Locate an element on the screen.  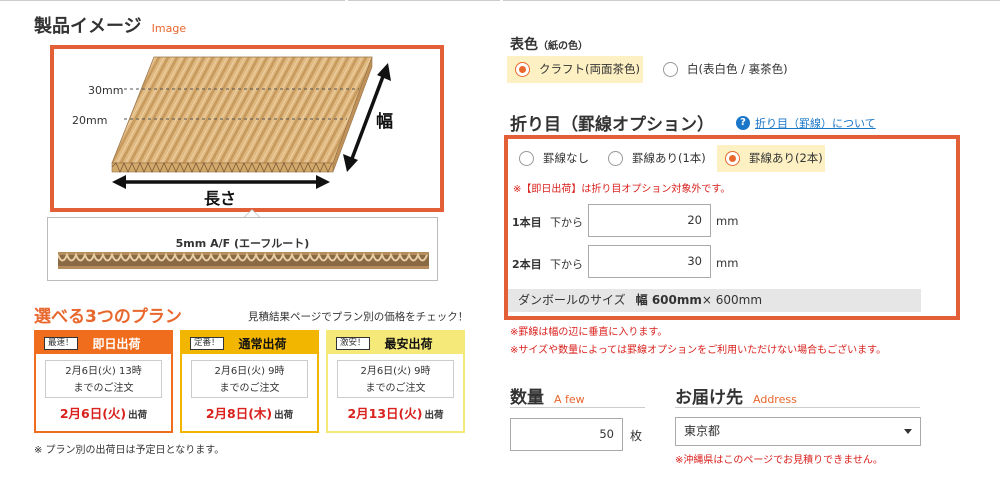
plan-name: 即日出荷 is located at coordinates (116, 344).